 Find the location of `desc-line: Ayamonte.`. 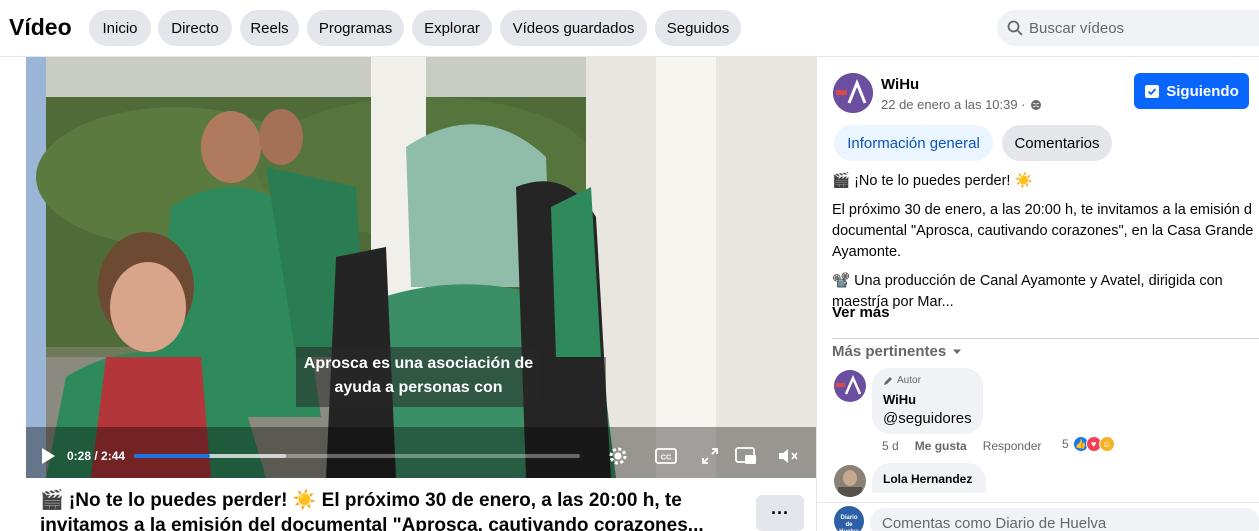

desc-line: Ayamonte. is located at coordinates (867, 252).